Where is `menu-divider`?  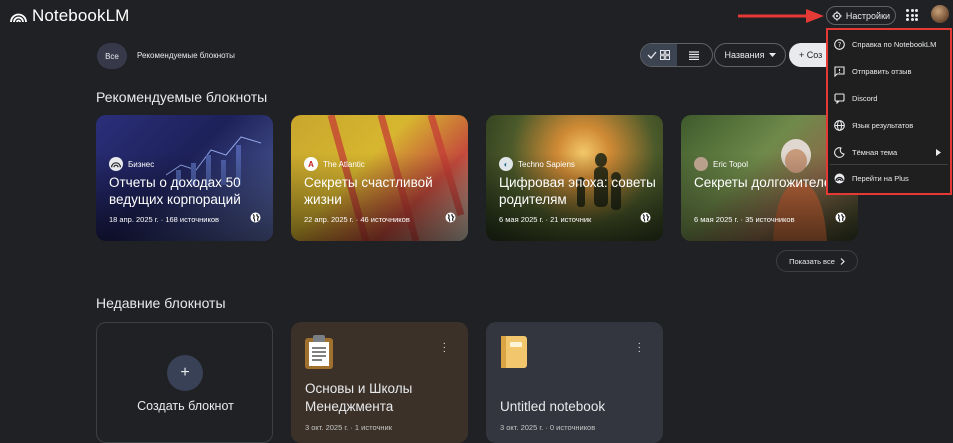 menu-divider is located at coordinates (889, 164).